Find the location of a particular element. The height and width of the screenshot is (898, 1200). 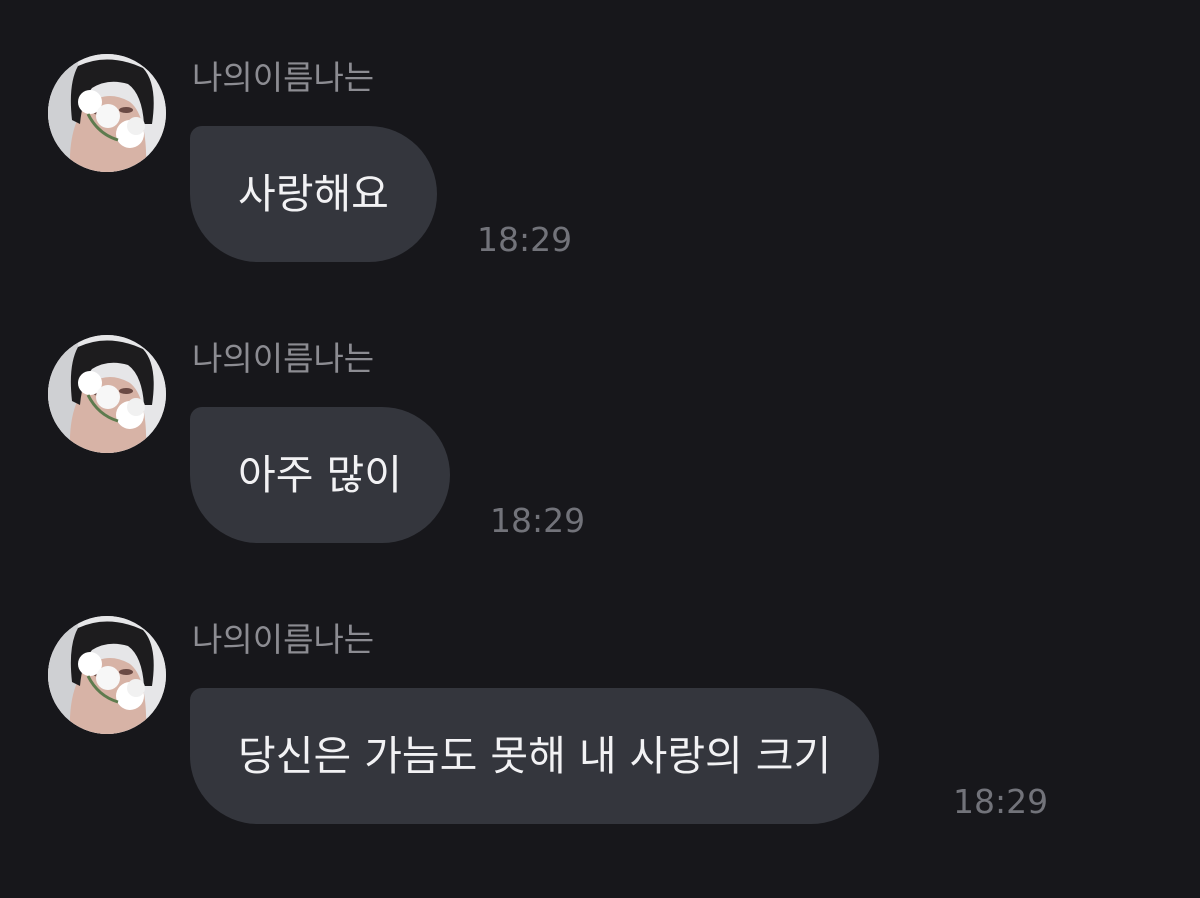

message-text: 당신은 가늠도 못해 내 사랑의 크기 is located at coordinates (535, 755).